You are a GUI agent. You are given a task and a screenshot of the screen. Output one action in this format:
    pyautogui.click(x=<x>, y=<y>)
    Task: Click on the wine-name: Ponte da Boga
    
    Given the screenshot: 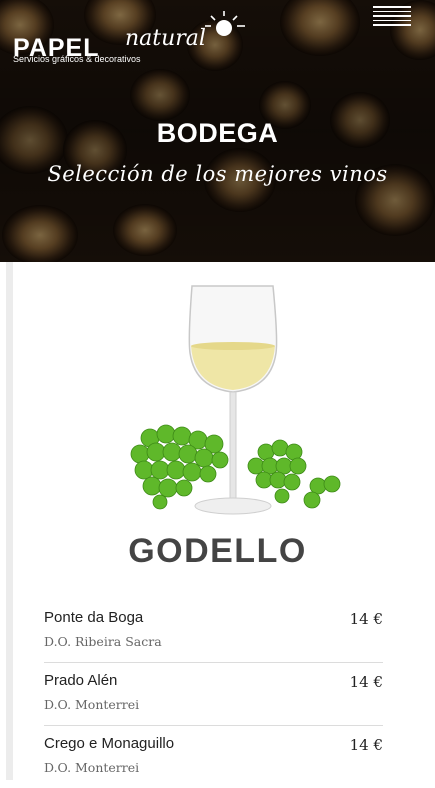 What is the action you would take?
    pyautogui.click(x=94, y=617)
    